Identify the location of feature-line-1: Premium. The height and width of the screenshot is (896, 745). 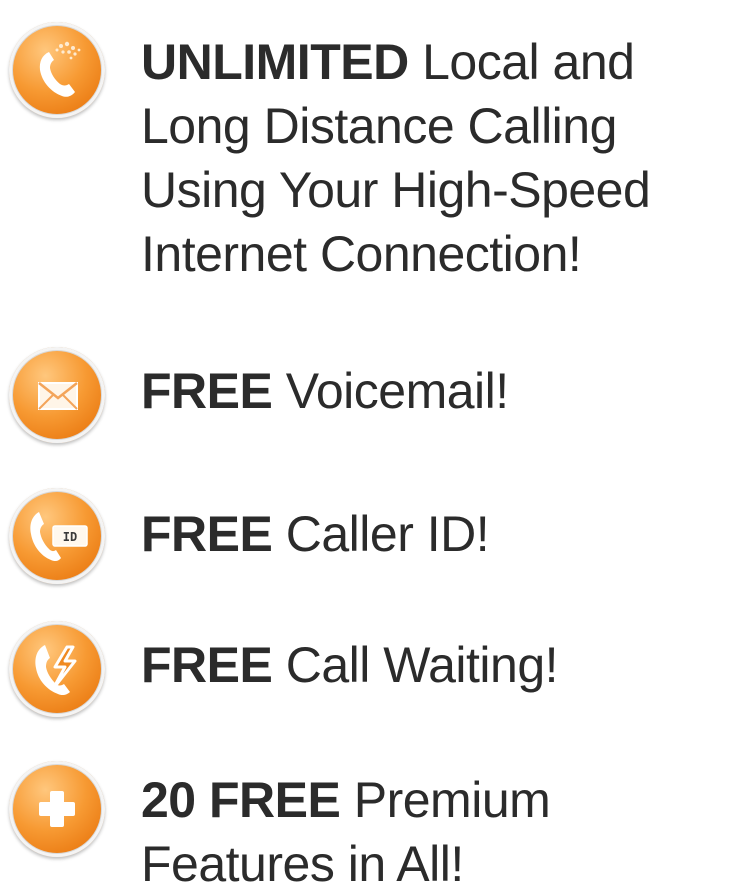
(445, 800).